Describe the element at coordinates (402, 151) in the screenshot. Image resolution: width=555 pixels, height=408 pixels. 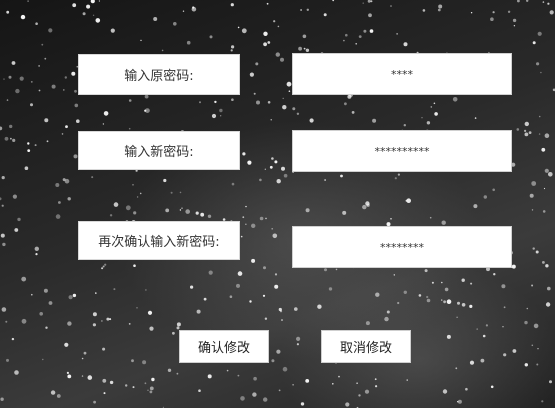
I see `new-password-field` at that location.